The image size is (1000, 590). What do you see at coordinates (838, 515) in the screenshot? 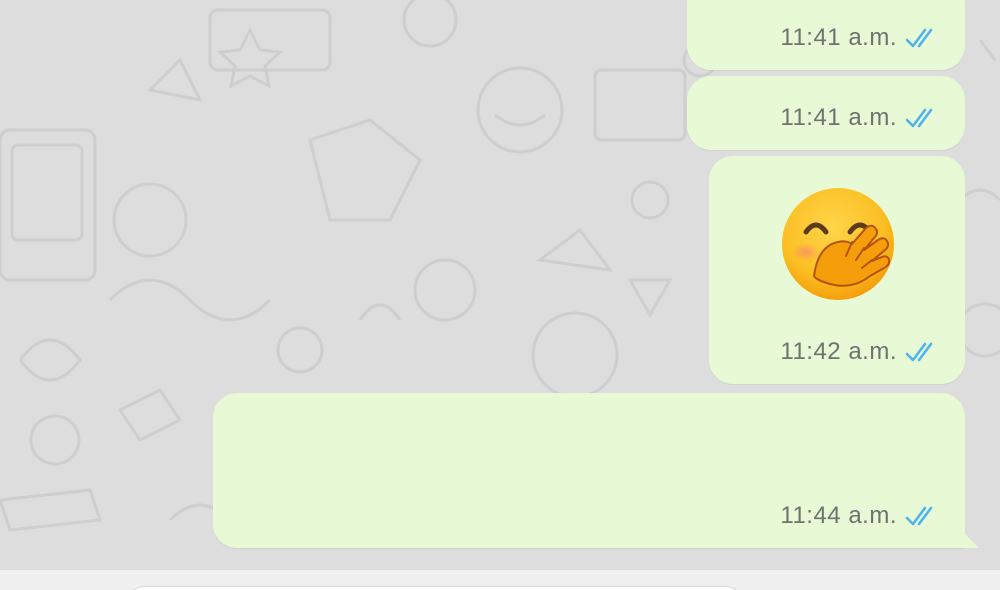
I see `message-timestamp: 11:44 a.m.` at bounding box center [838, 515].